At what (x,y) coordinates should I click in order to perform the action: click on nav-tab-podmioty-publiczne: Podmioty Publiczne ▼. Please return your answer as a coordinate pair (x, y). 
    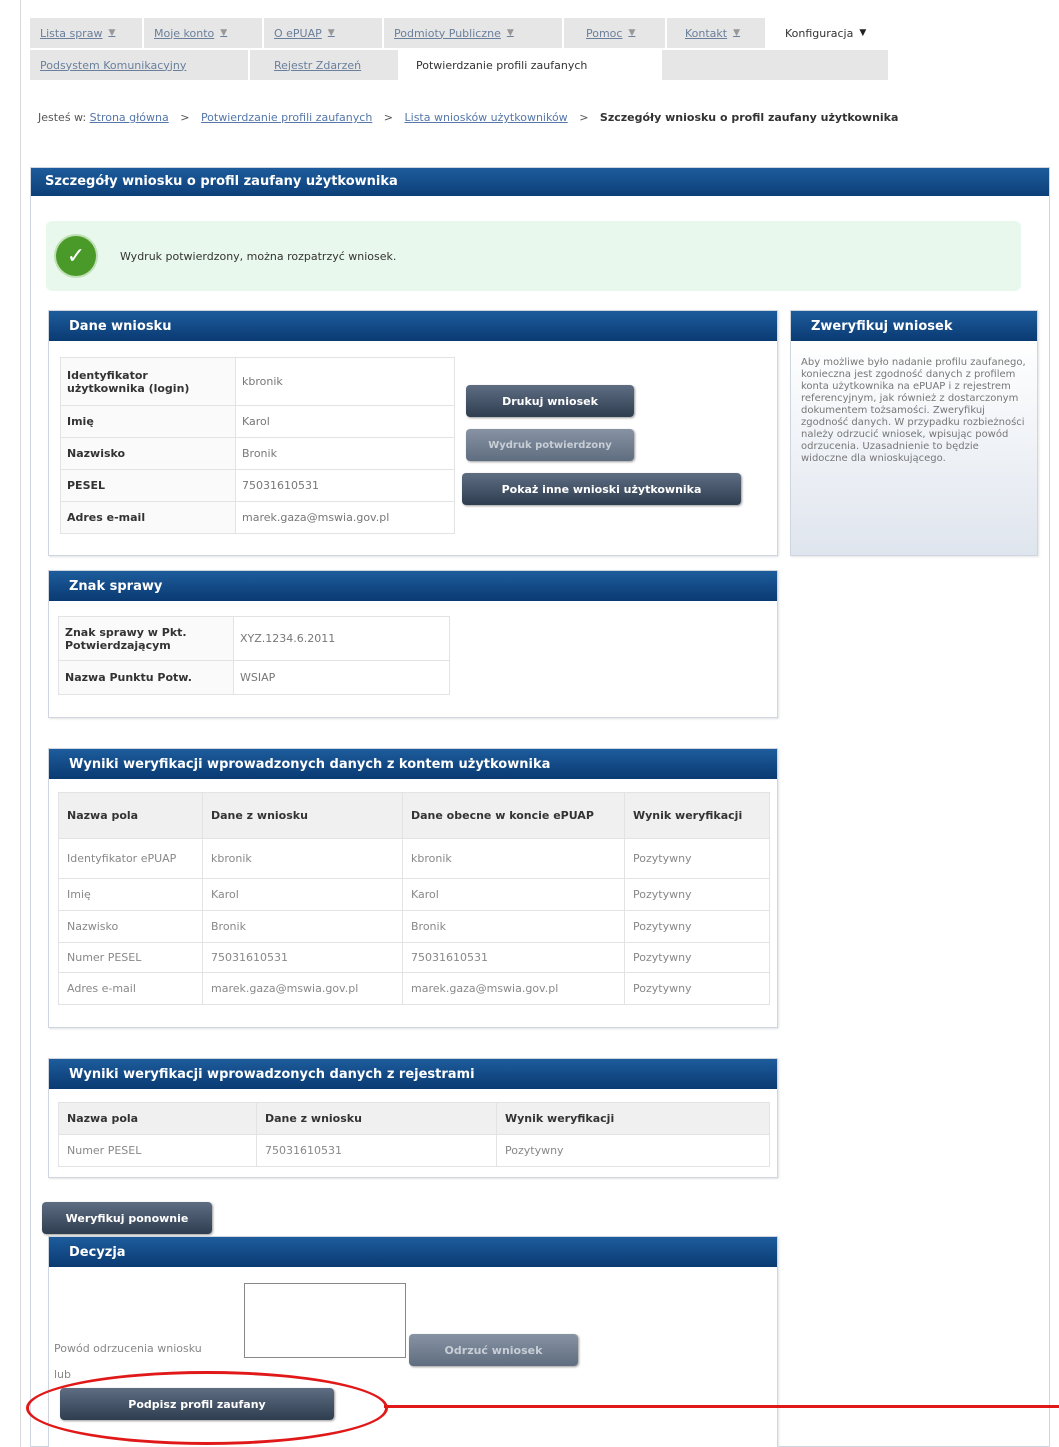
    Looking at the image, I should click on (474, 33).